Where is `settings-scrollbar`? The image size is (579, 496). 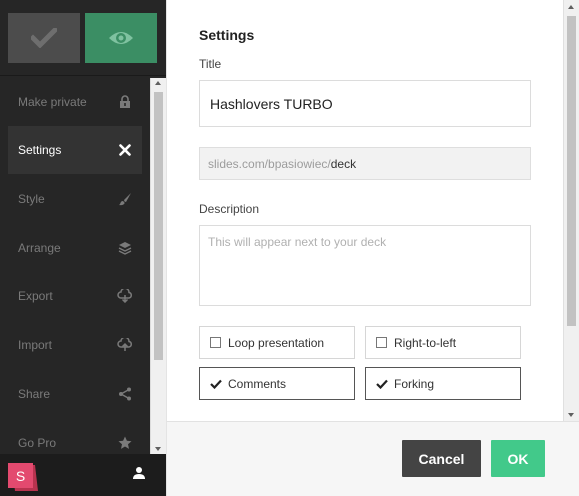
settings-scrollbar is located at coordinates (571, 210).